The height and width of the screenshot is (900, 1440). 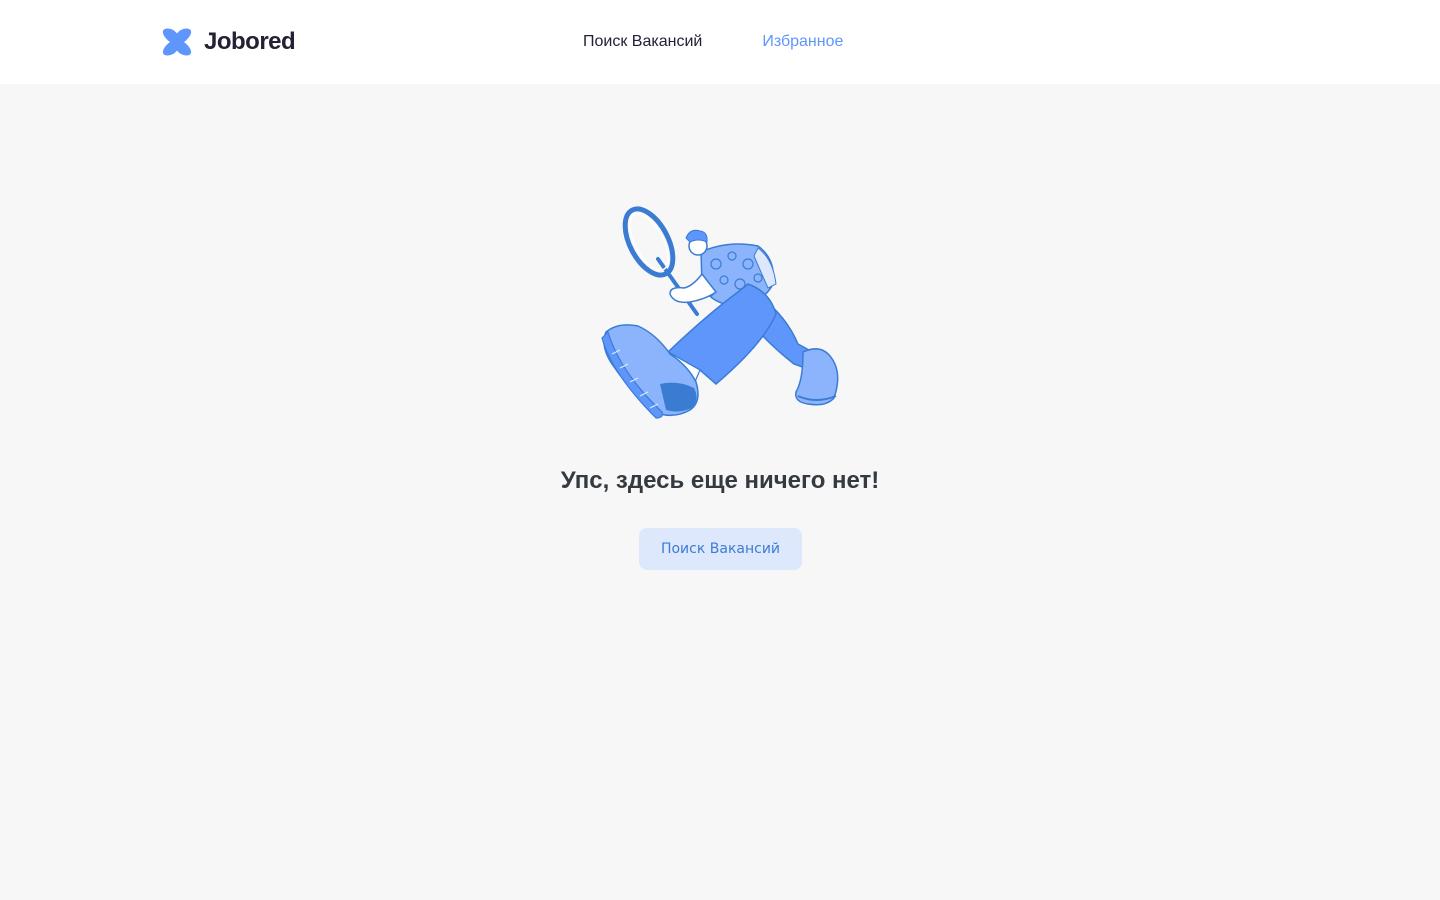 What do you see at coordinates (177, 42) in the screenshot?
I see `jobored-logo-icon` at bounding box center [177, 42].